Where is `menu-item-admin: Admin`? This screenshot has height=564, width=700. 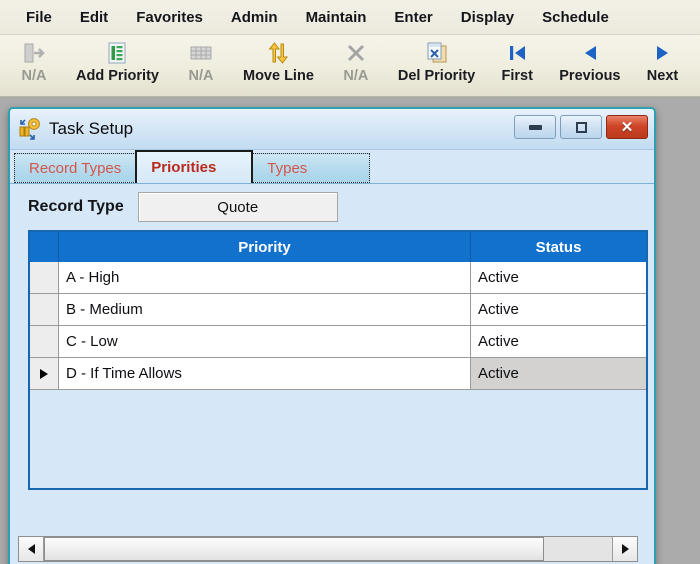
menu-item-admin: Admin is located at coordinates (254, 17).